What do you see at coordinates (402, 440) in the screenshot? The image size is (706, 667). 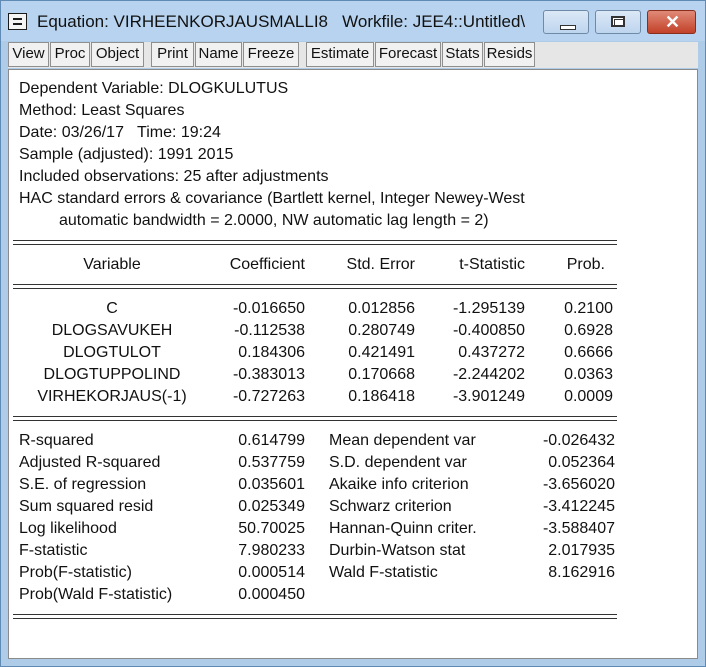 I see `stat-label: Mean dependent var` at bounding box center [402, 440].